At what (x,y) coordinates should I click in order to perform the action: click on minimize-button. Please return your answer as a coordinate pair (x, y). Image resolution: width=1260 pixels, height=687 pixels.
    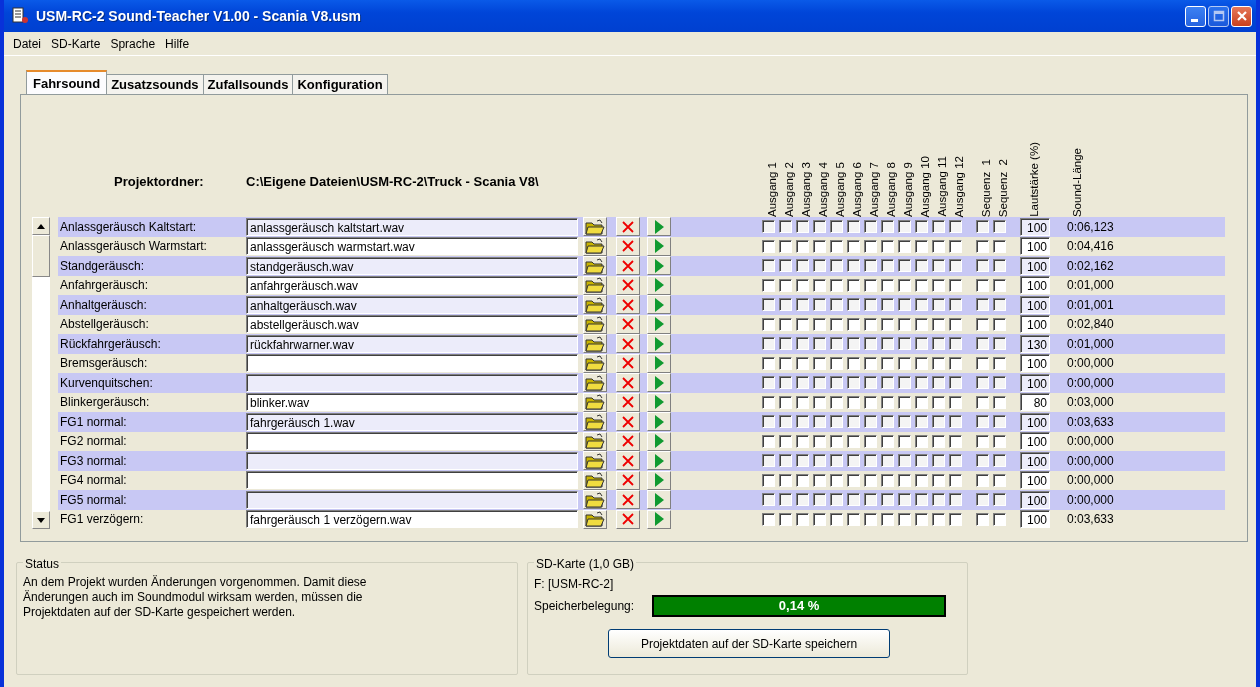
    Looking at the image, I should click on (1195, 16).